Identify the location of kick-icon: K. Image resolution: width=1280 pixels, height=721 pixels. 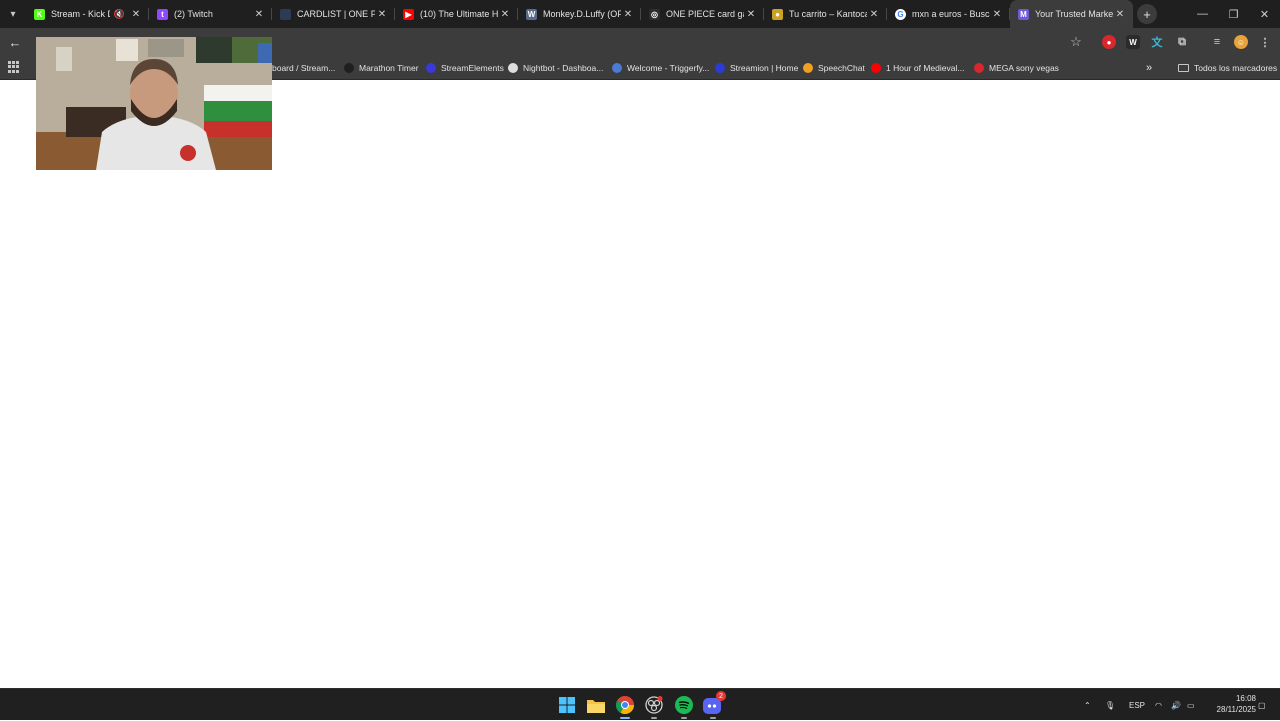
(39, 14).